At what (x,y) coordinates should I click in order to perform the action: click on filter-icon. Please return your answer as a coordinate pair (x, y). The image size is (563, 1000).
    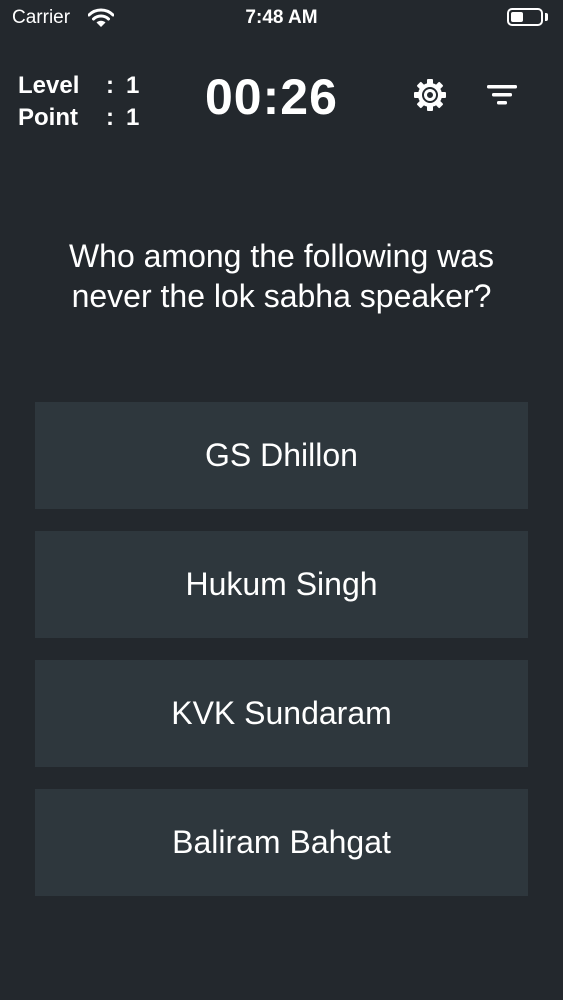
    Looking at the image, I should click on (502, 97).